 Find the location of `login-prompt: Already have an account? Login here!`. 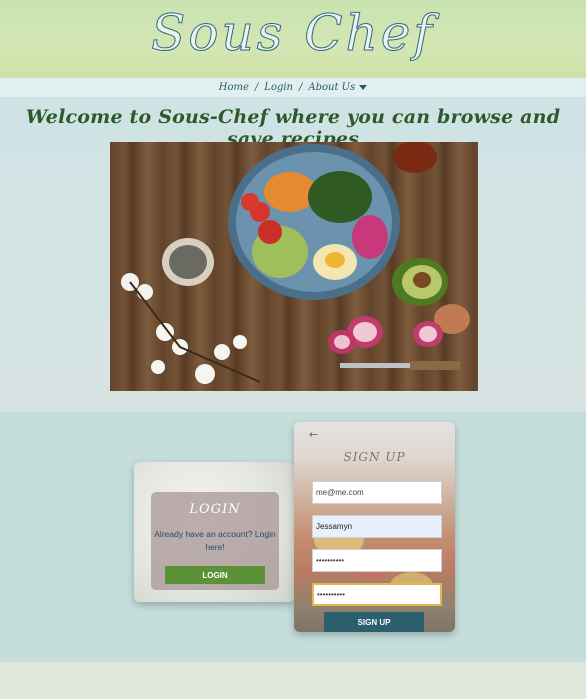

login-prompt: Already have an account? Login here! is located at coordinates (215, 540).